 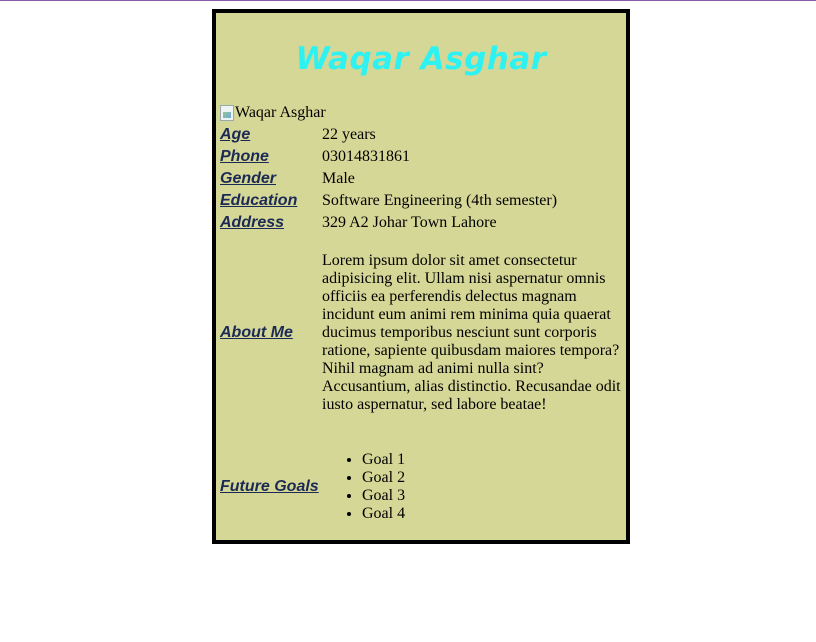 What do you see at coordinates (440, 200) in the screenshot?
I see `education-value: Software Engineering (4th semester)` at bounding box center [440, 200].